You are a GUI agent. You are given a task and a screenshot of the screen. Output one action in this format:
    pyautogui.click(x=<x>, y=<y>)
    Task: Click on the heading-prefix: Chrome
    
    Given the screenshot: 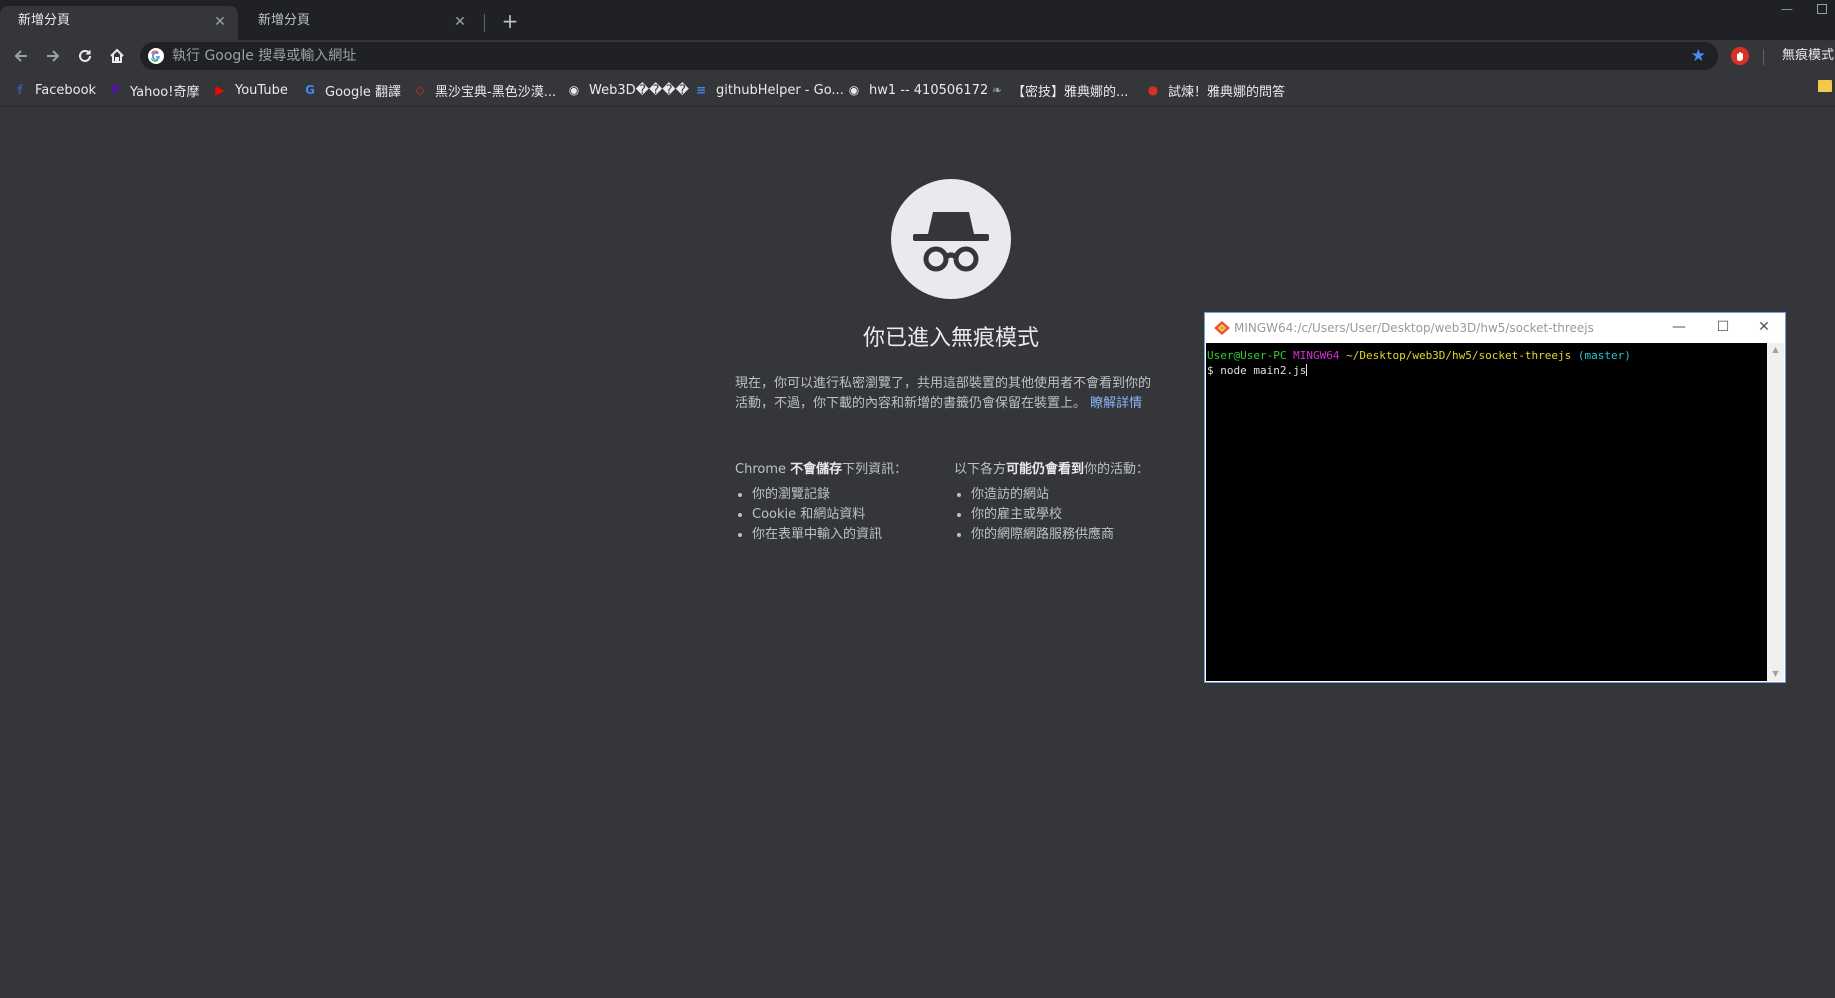 What is the action you would take?
    pyautogui.click(x=763, y=469)
    